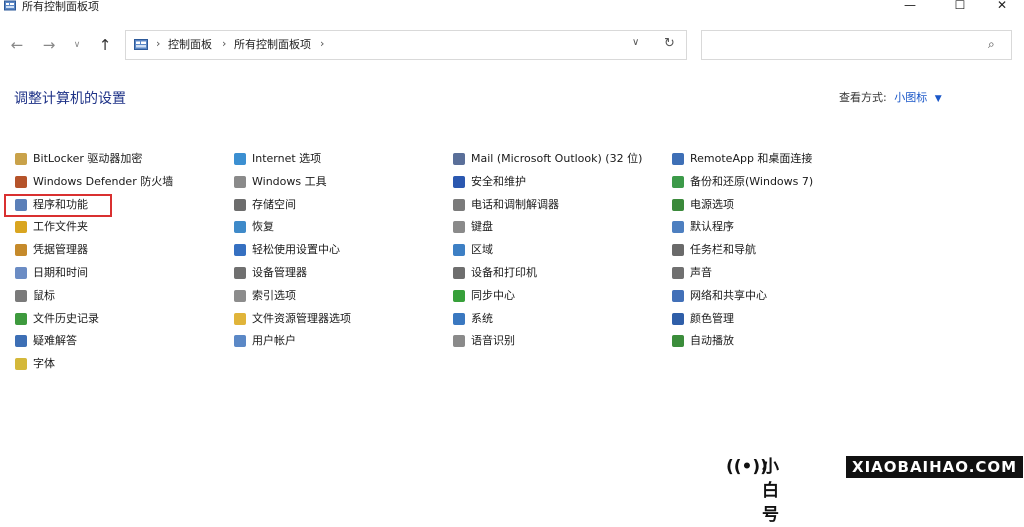  What do you see at coordinates (482, 318) in the screenshot?
I see `control-panel-item-label: 系统` at bounding box center [482, 318].